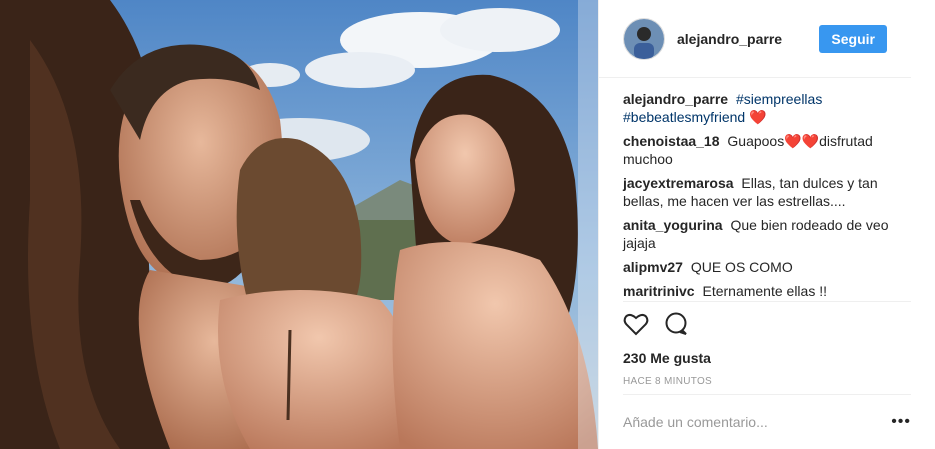  I want to click on list-item: maritrinivc Eternamente ellas !!, so click(767, 291).